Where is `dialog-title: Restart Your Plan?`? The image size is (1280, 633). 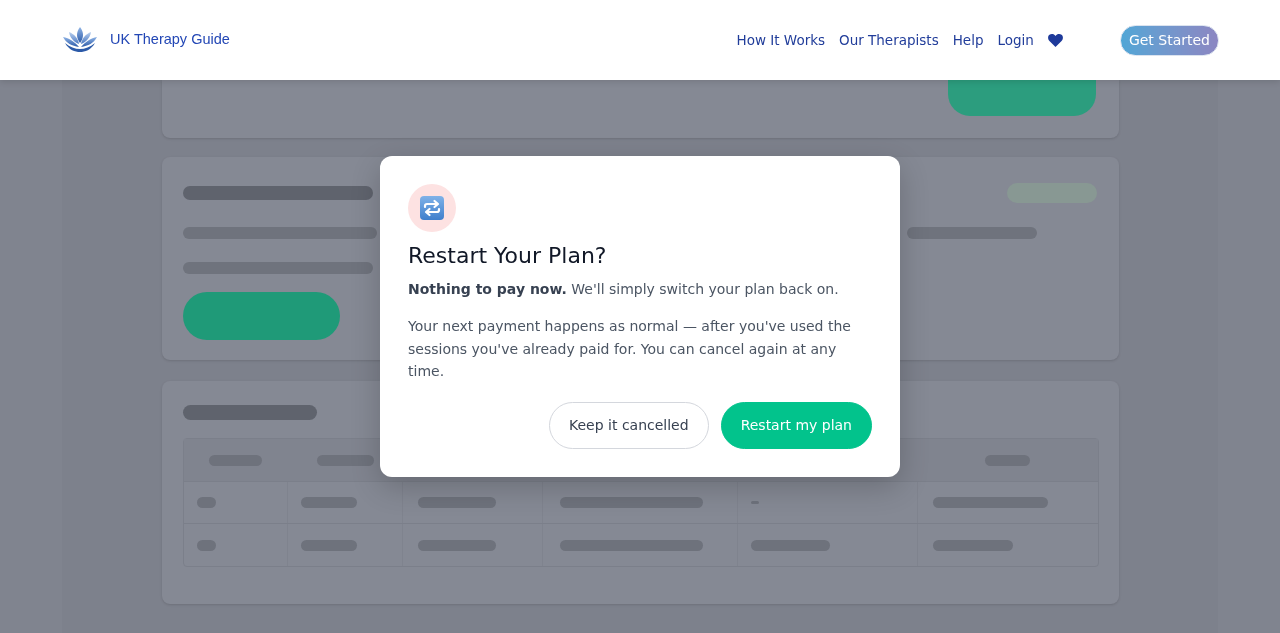
dialog-title: Restart Your Plan? is located at coordinates (508, 256).